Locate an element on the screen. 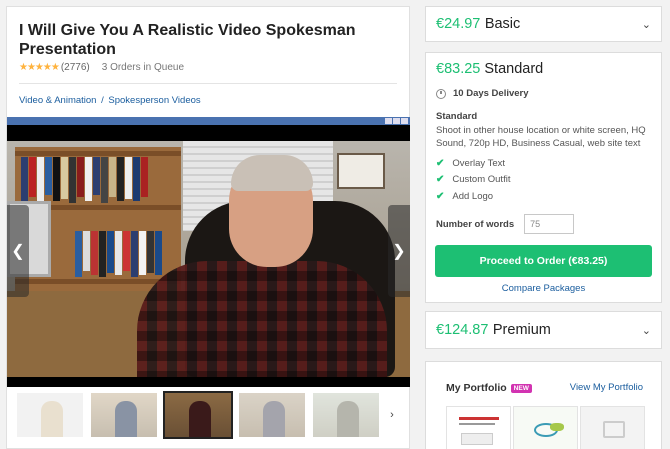 This screenshot has width=670, height=449. divider is located at coordinates (208, 83).